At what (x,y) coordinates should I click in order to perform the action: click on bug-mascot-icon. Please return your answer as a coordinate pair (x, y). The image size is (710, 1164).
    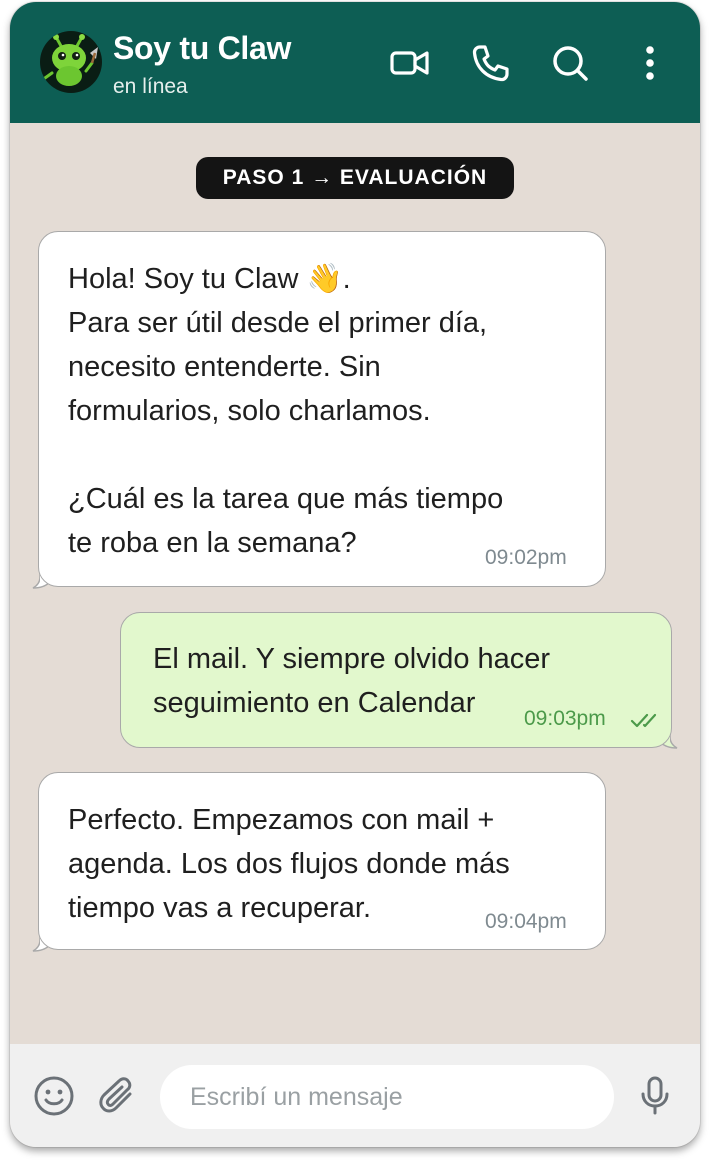
    Looking at the image, I should click on (70, 60).